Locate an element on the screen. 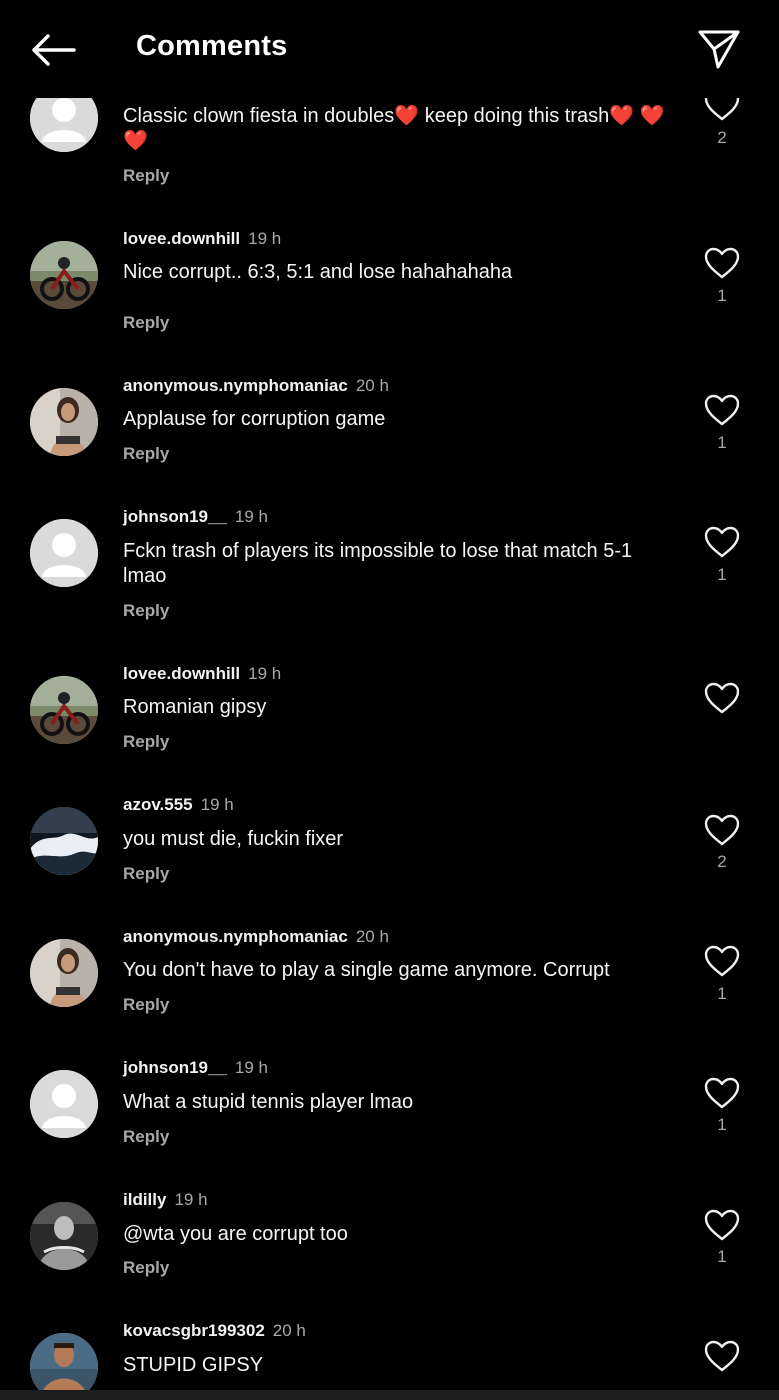 This screenshot has width=779, height=1400. bottom-bar is located at coordinates (389, 1395).